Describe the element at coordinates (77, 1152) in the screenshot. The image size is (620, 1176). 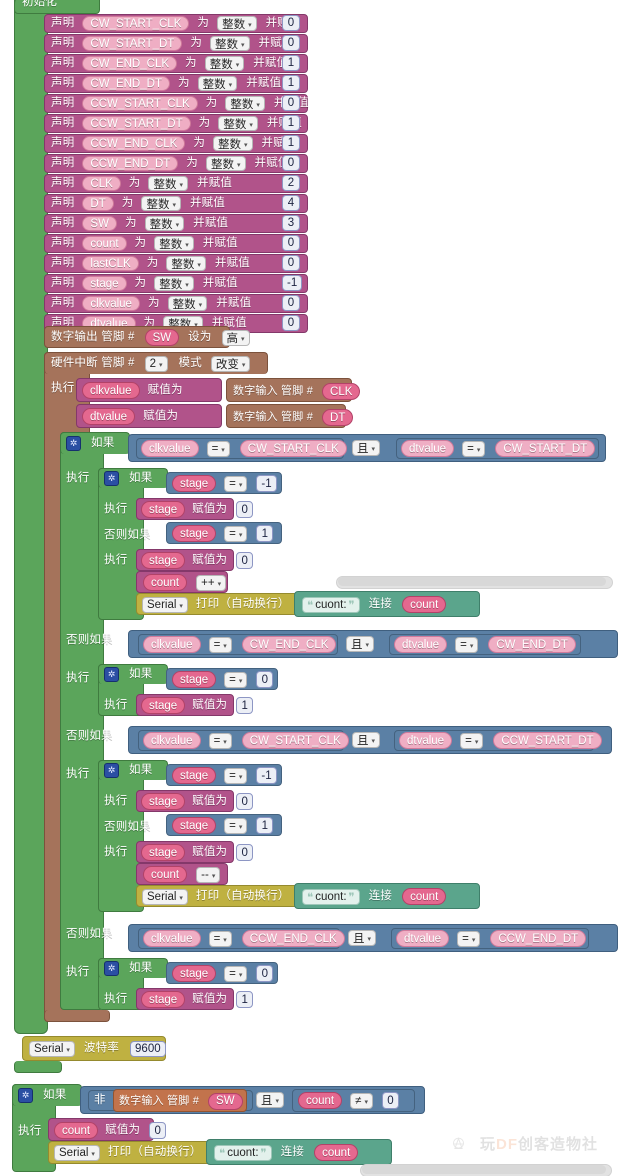
I see `serial-print-3-port: Serial ▾` at that location.